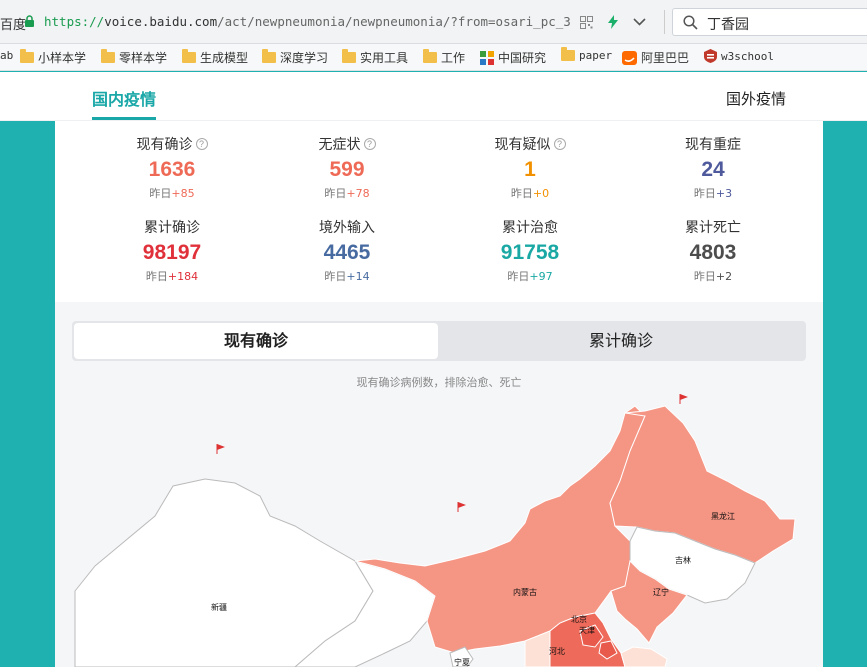  I want to click on tab-current-confirmed: 现有确诊, so click(256, 341).